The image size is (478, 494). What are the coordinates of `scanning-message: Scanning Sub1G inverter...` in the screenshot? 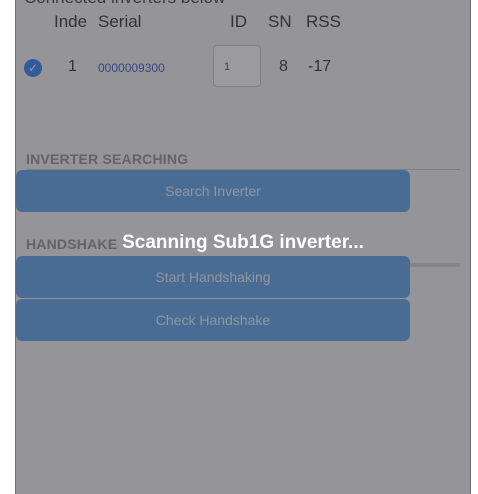 It's located at (243, 242).